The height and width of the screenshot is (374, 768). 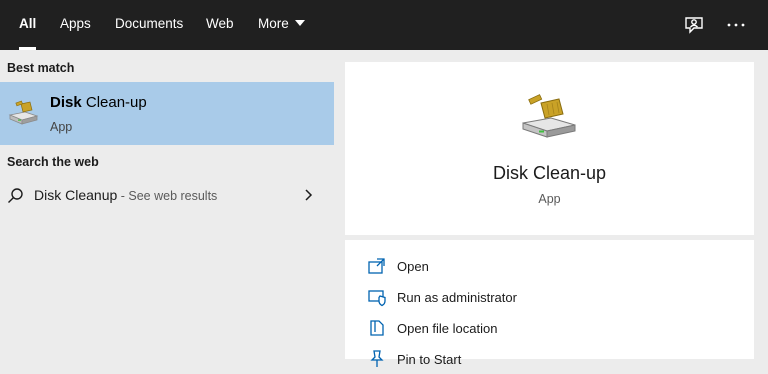 What do you see at coordinates (457, 297) in the screenshot?
I see `action-run-as-administrator-label: Run as administrator` at bounding box center [457, 297].